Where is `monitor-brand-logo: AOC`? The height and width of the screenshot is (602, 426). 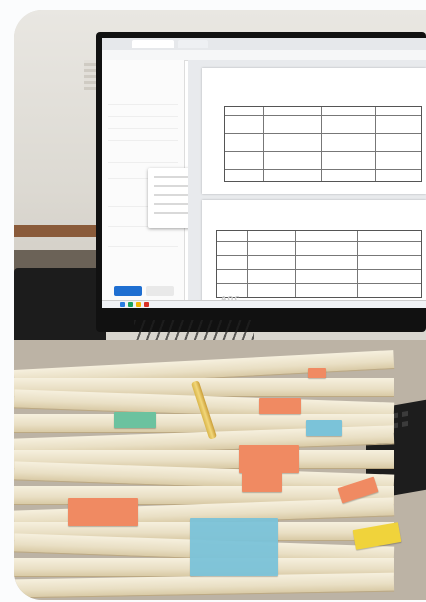 monitor-brand-logo: AOC is located at coordinates (231, 299).